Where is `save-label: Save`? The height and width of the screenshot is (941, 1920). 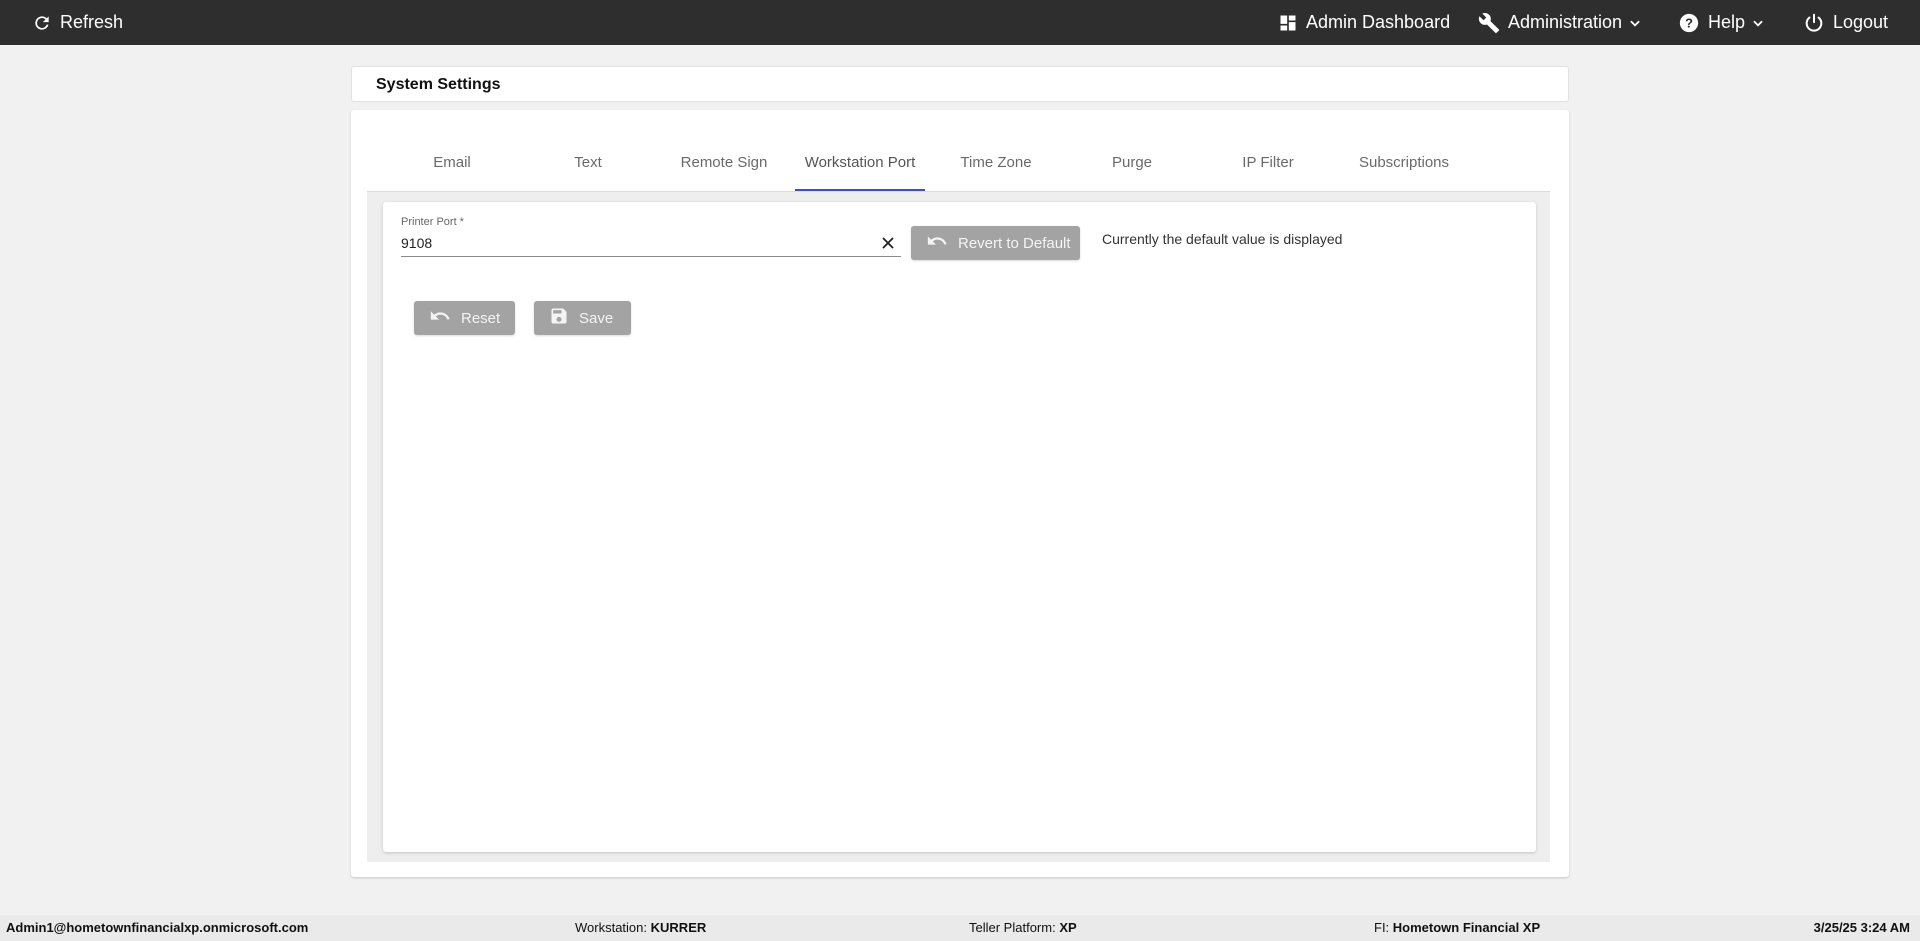
save-label: Save is located at coordinates (596, 318).